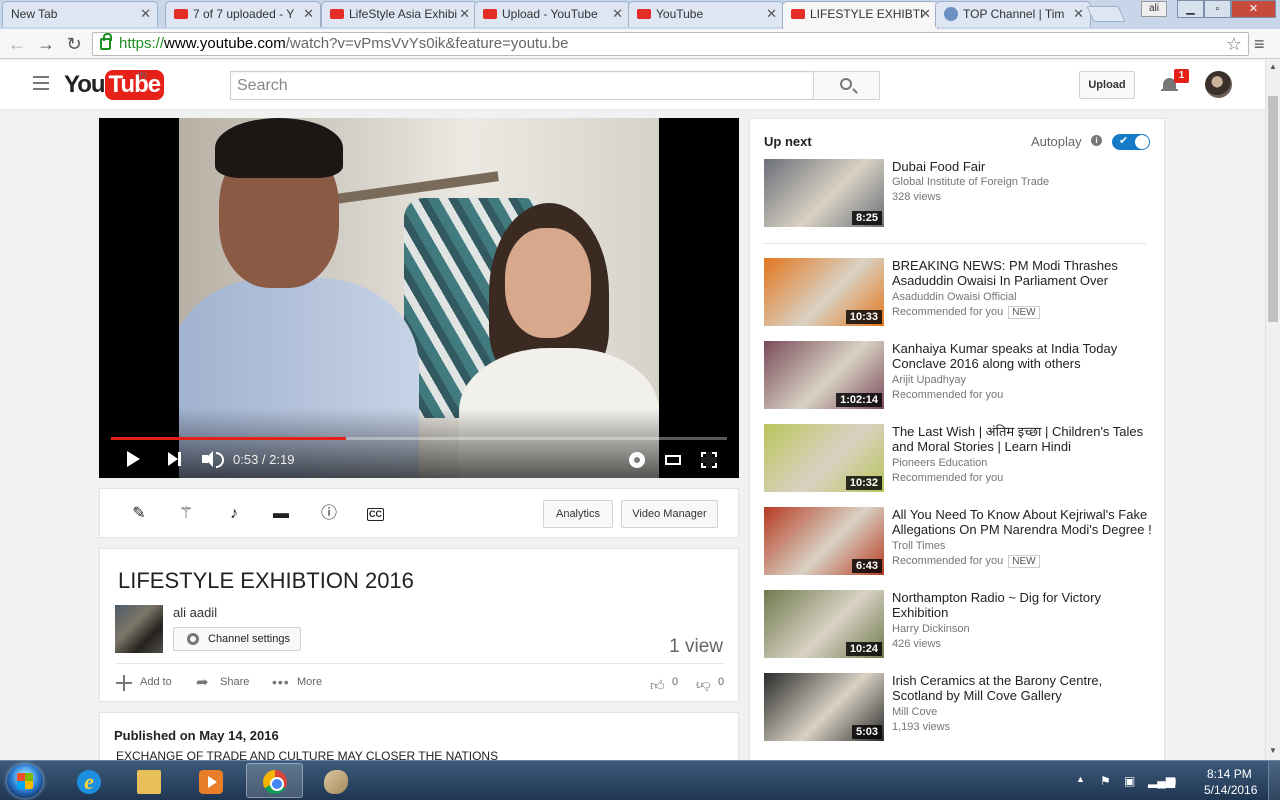 Image resolution: width=1280 pixels, height=800 pixels. What do you see at coordinates (133, 459) in the screenshot?
I see `play-icon` at bounding box center [133, 459].